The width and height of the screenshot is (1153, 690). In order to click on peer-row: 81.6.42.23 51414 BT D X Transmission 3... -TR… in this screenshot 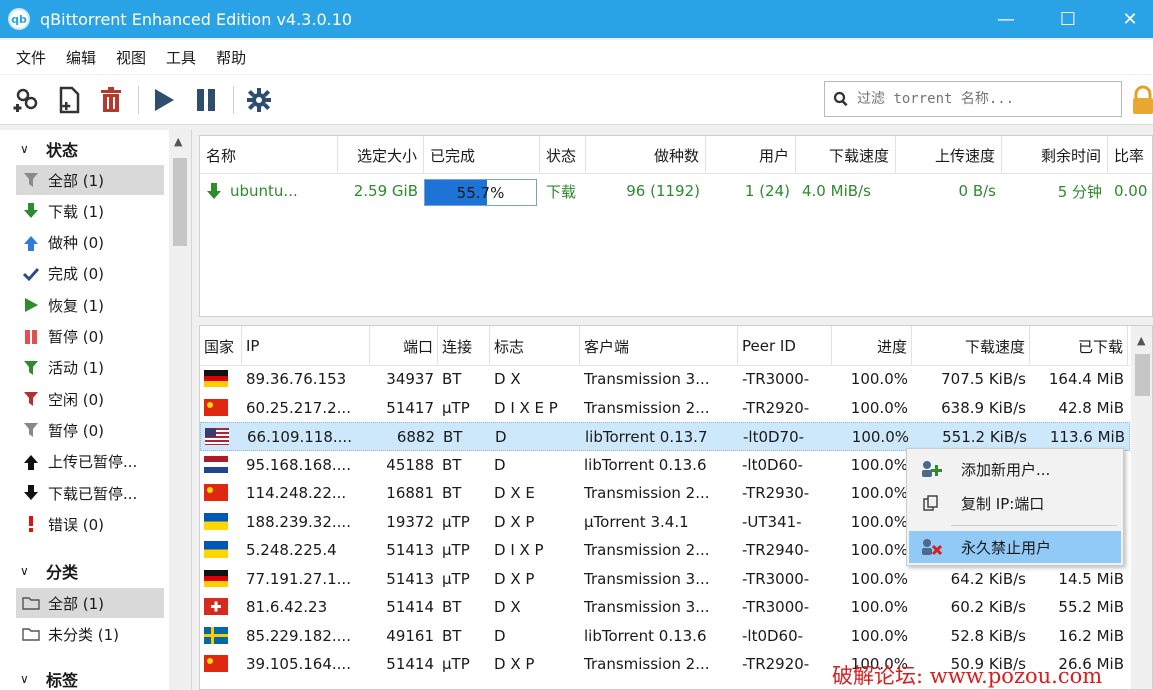, I will do `click(665, 607)`.